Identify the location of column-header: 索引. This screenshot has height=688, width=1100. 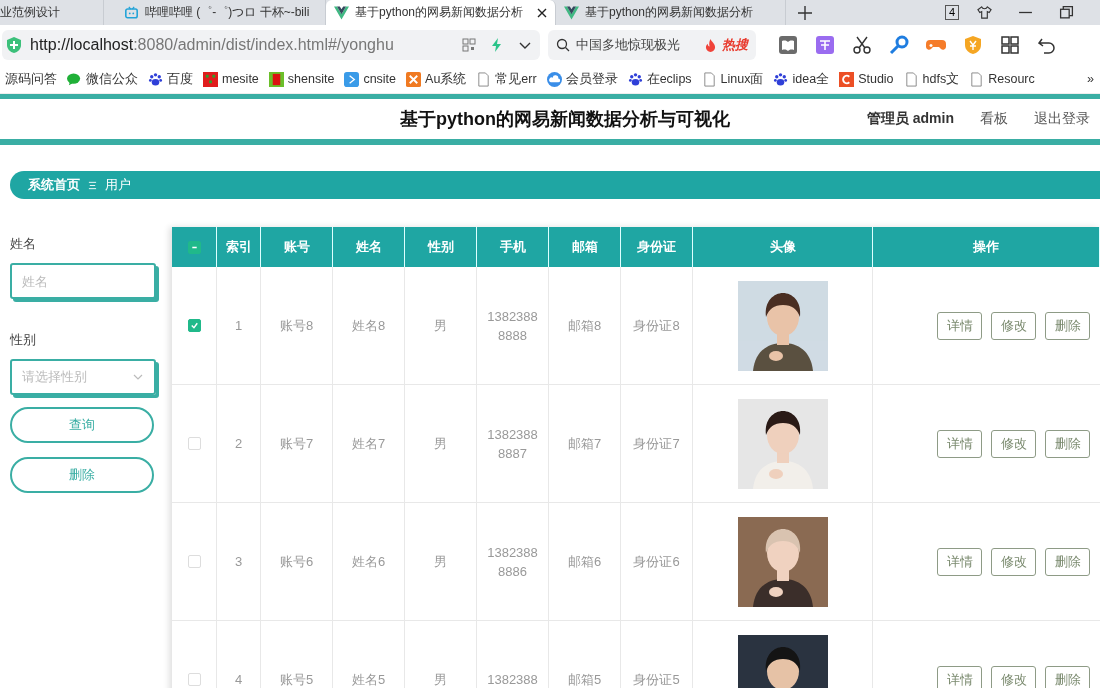
(239, 247).